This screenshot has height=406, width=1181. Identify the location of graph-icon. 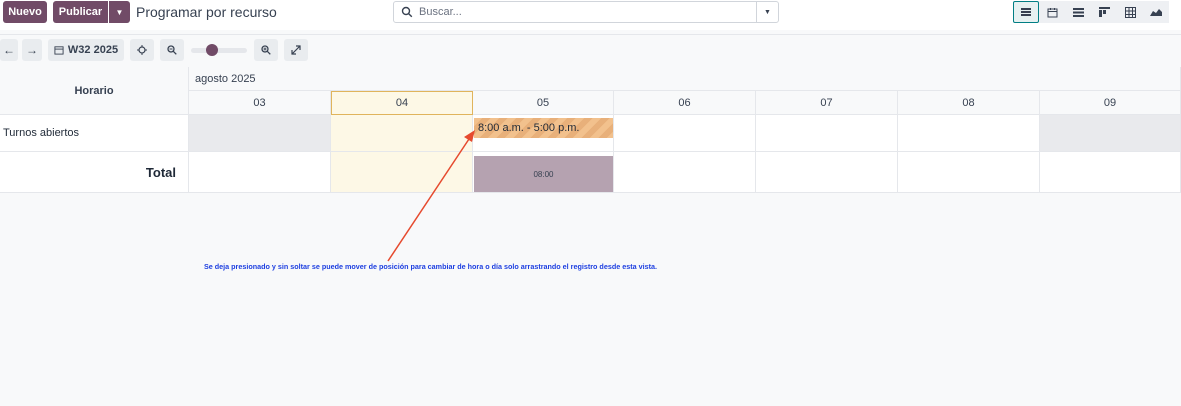
(1156, 12).